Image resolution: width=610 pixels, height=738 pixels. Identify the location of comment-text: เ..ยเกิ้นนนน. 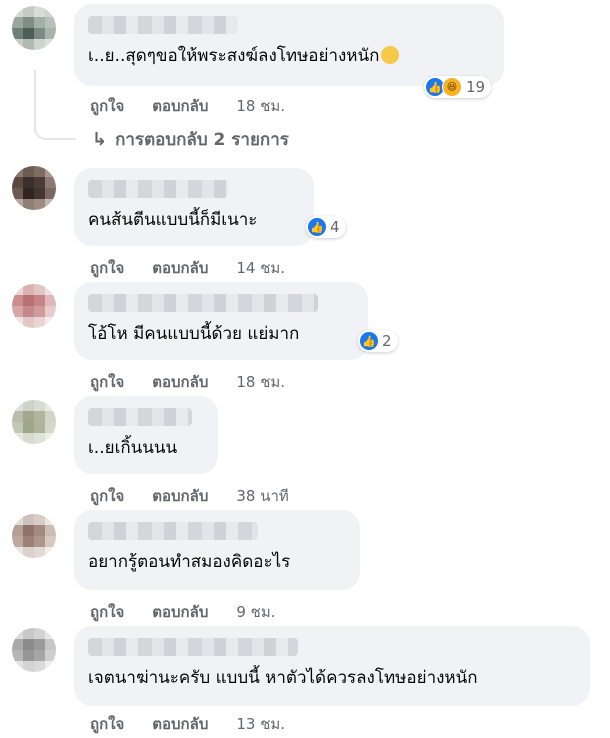
(133, 448).